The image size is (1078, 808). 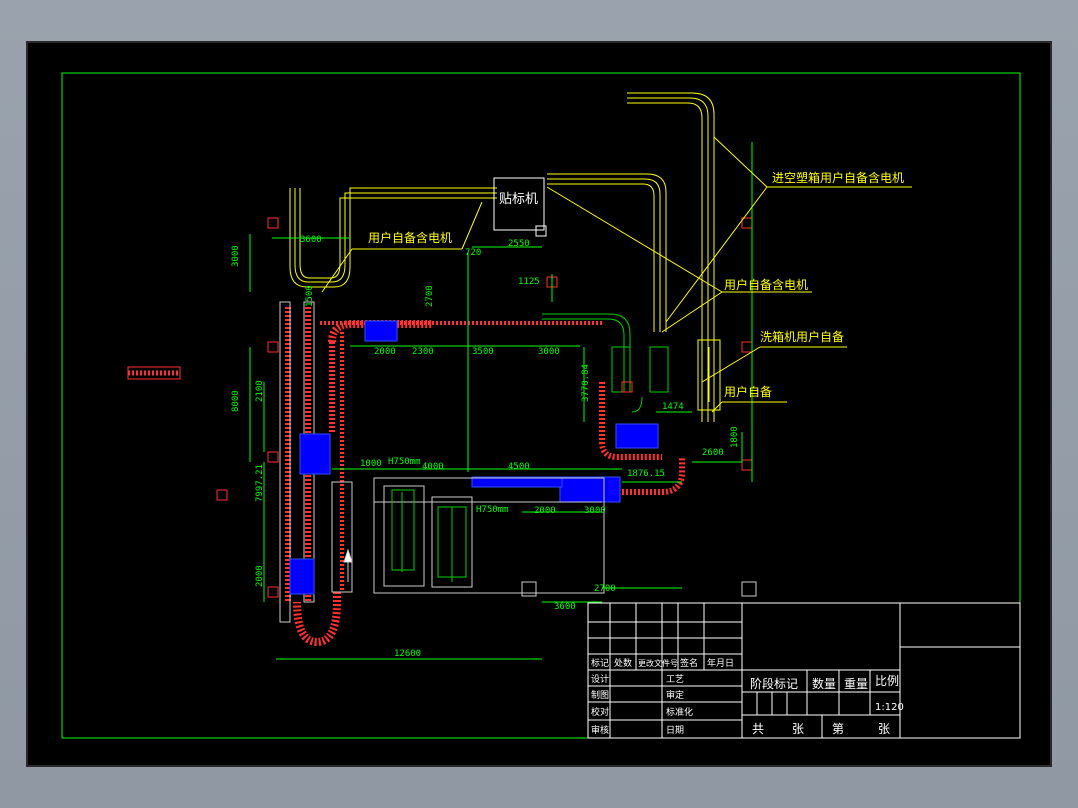 What do you see at coordinates (565, 607) in the screenshot?
I see `dim-3600-b: 3600` at bounding box center [565, 607].